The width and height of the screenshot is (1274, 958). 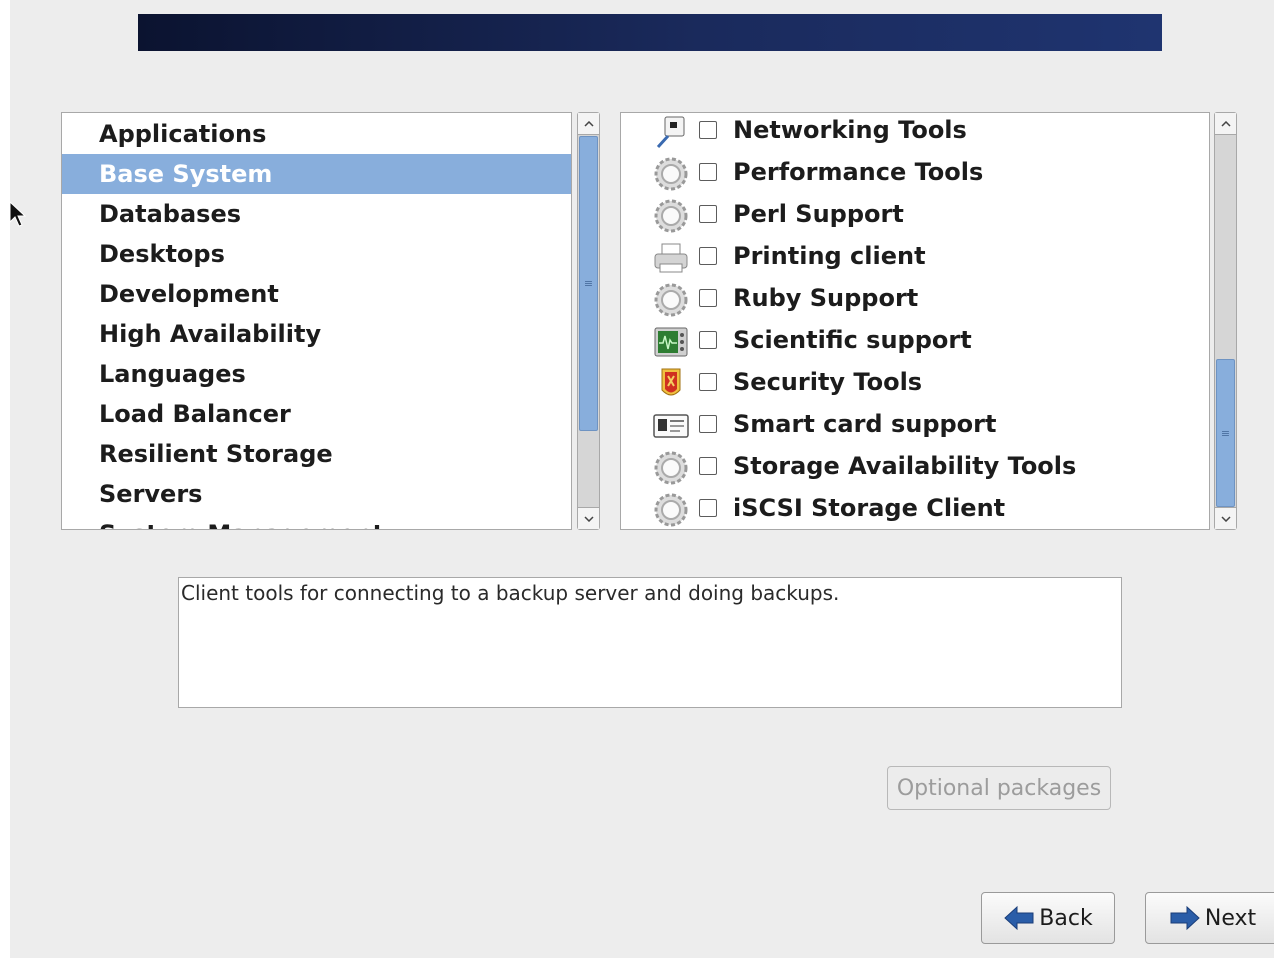 I want to click on category-item-system-management: System Management, so click(x=316, y=521).